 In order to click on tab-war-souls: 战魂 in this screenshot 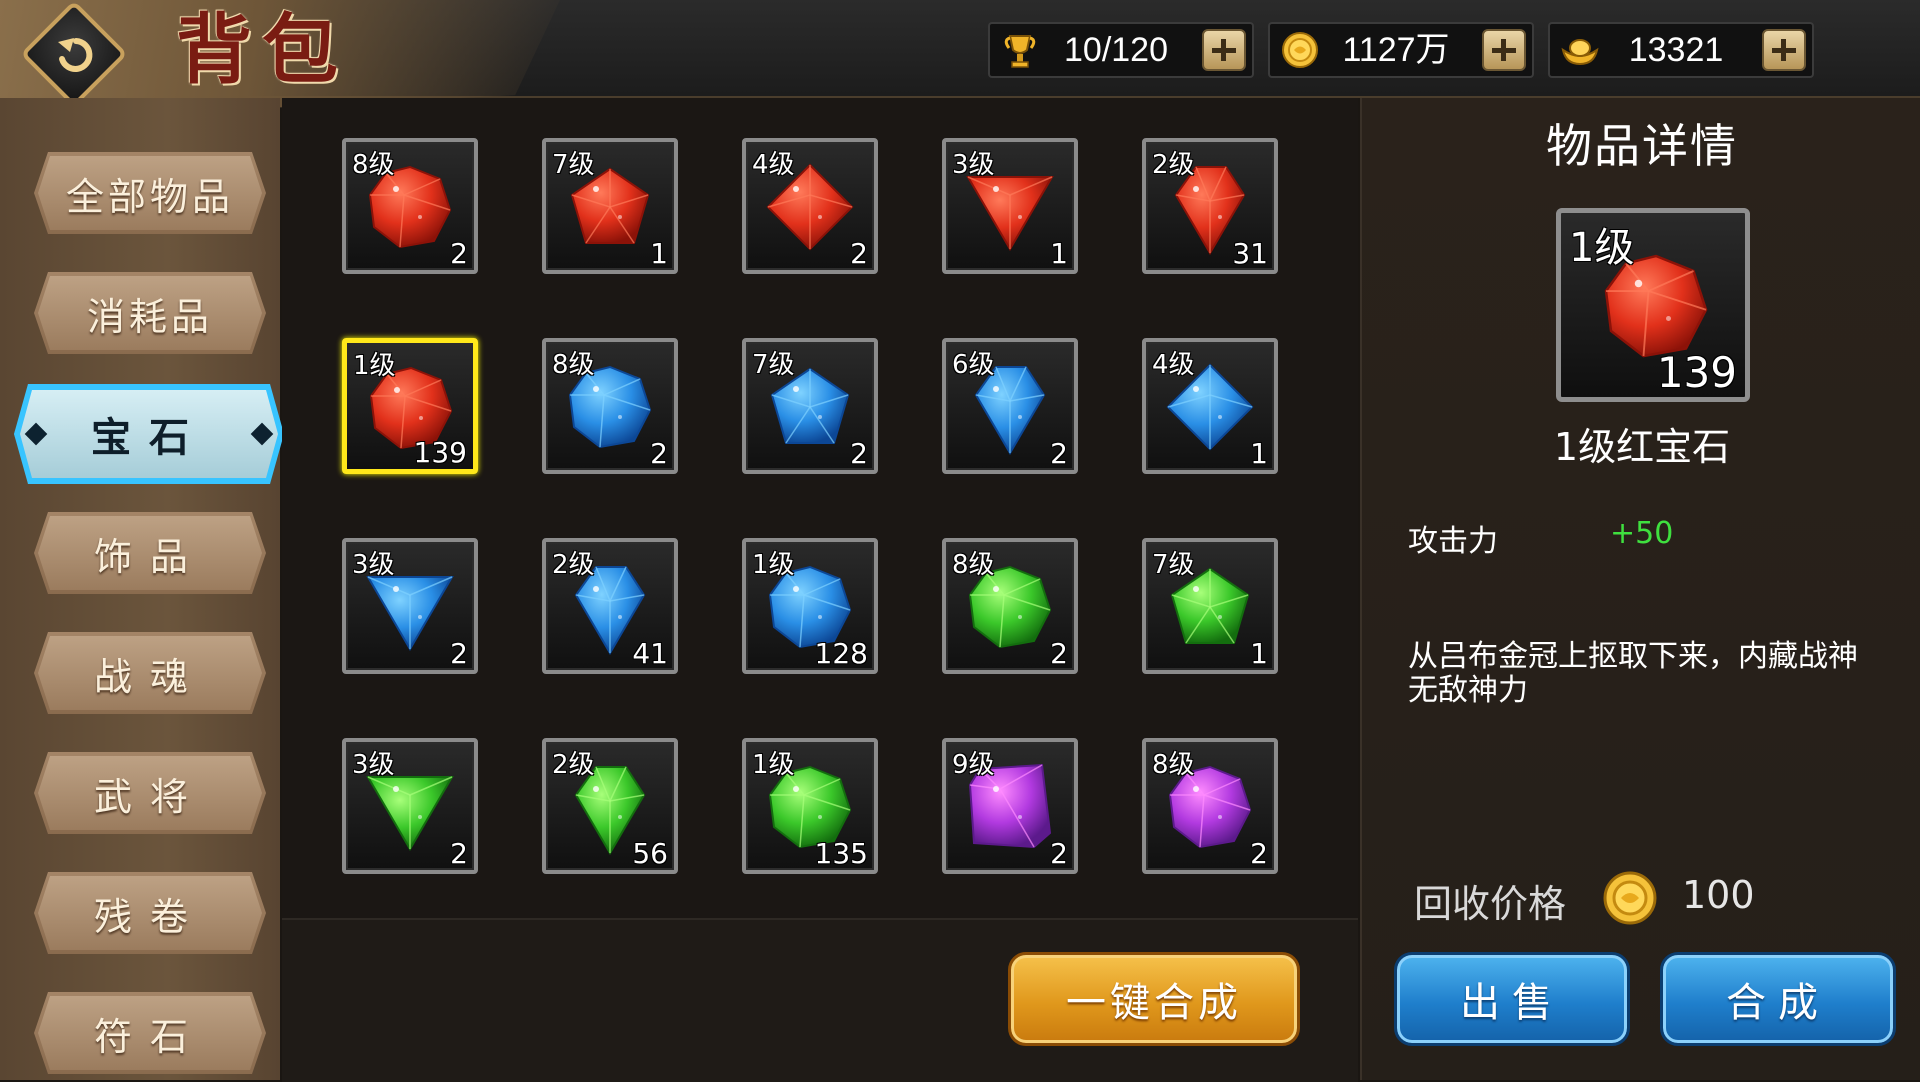, I will do `click(150, 673)`.